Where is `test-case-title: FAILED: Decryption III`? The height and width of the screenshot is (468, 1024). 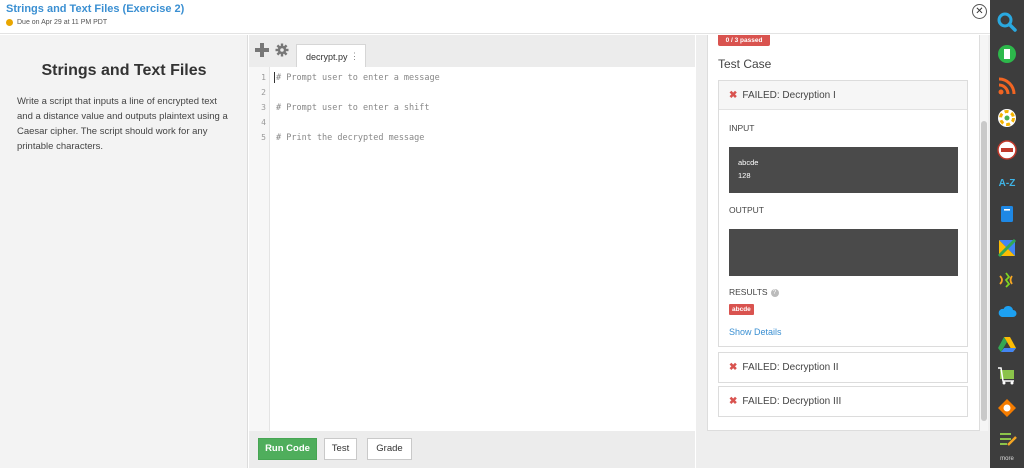
test-case-title: FAILED: Decryption III is located at coordinates (792, 401).